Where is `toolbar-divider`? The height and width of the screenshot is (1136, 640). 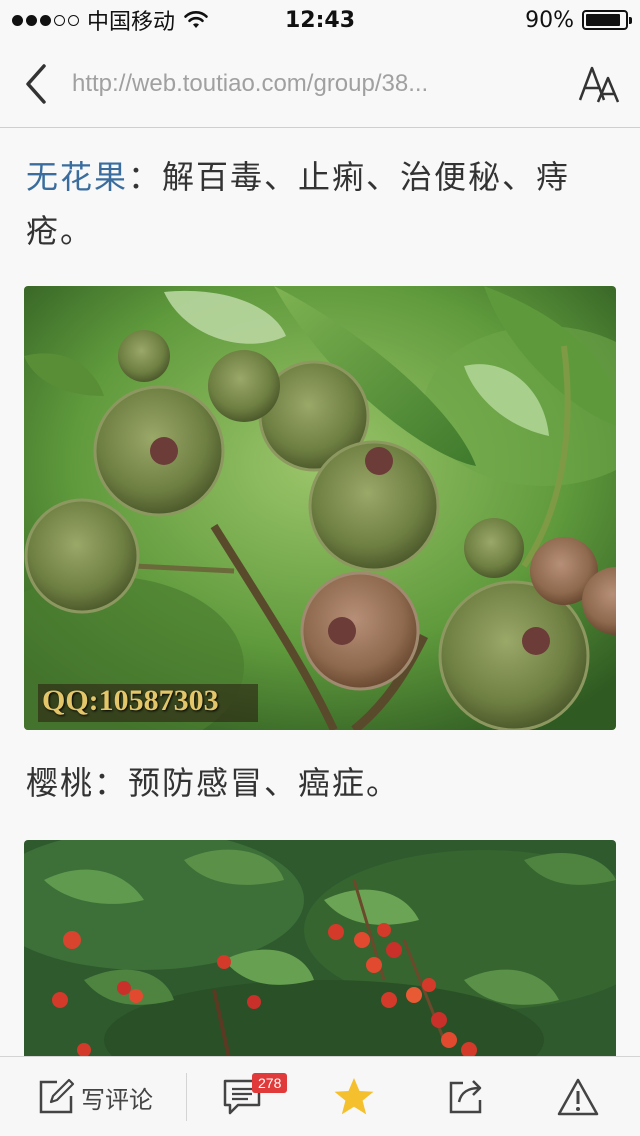 toolbar-divider is located at coordinates (186, 1097).